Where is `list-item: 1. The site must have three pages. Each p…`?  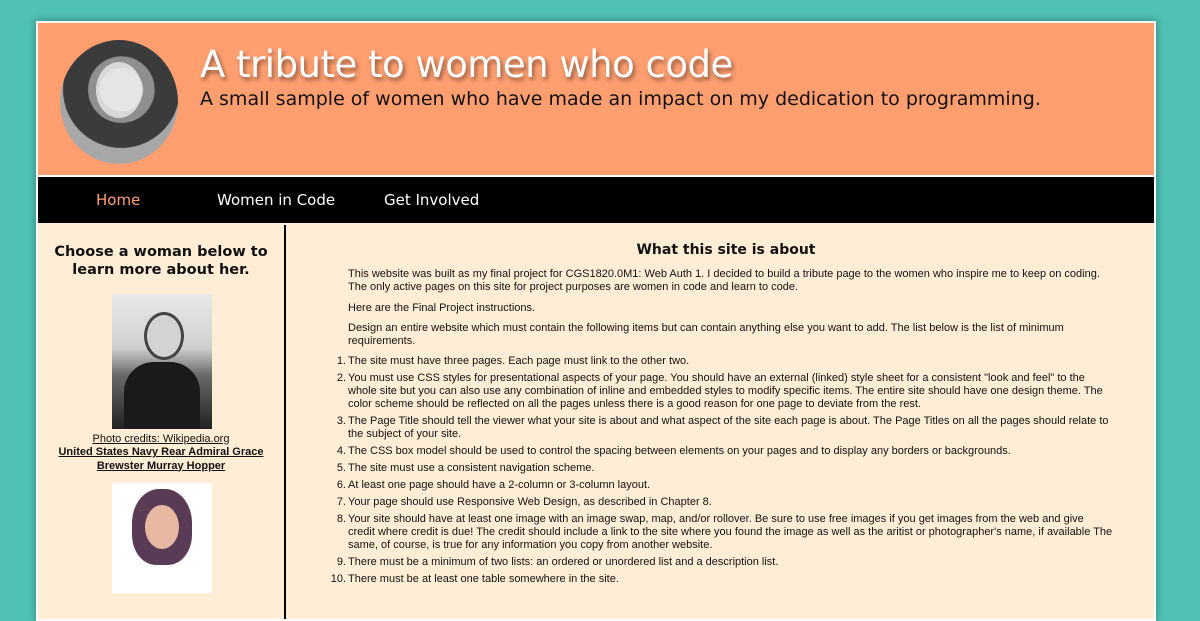 list-item: 1. The site must have three pages. Each p… is located at coordinates (513, 361).